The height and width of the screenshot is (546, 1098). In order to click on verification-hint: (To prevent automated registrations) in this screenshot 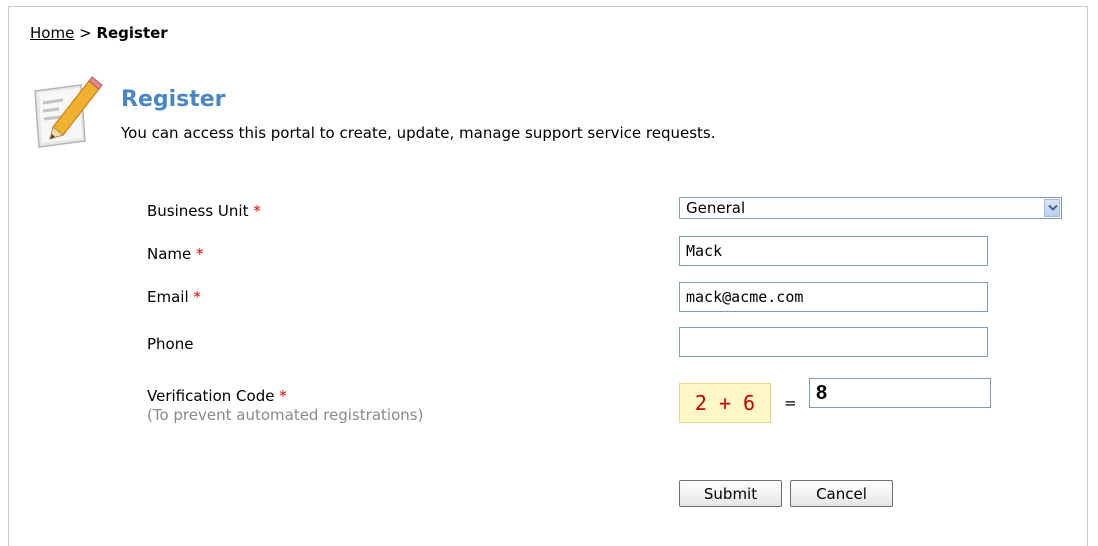, I will do `click(285, 415)`.